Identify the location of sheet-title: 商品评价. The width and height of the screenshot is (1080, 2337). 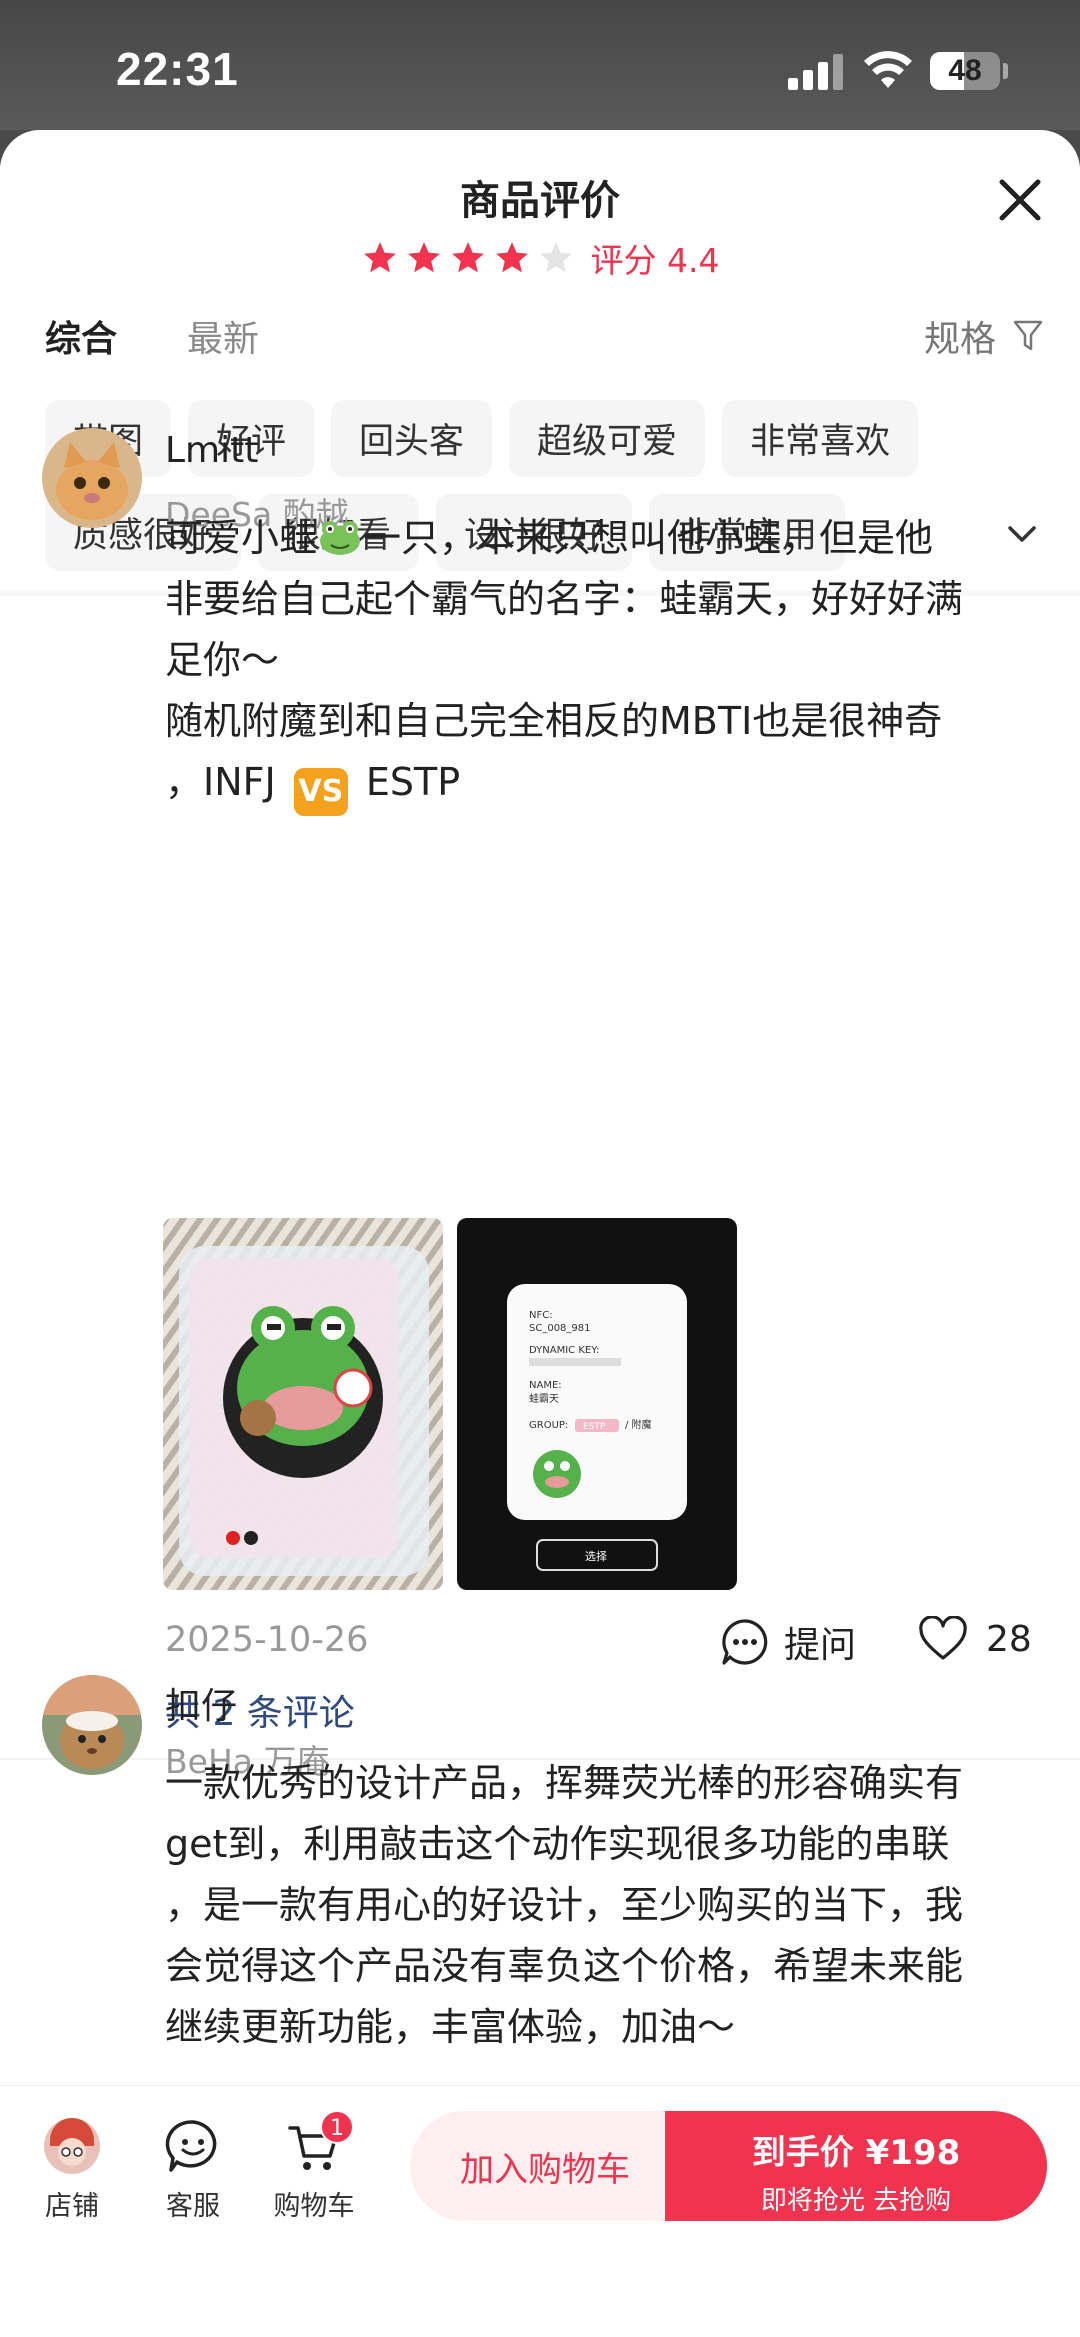
(540, 201).